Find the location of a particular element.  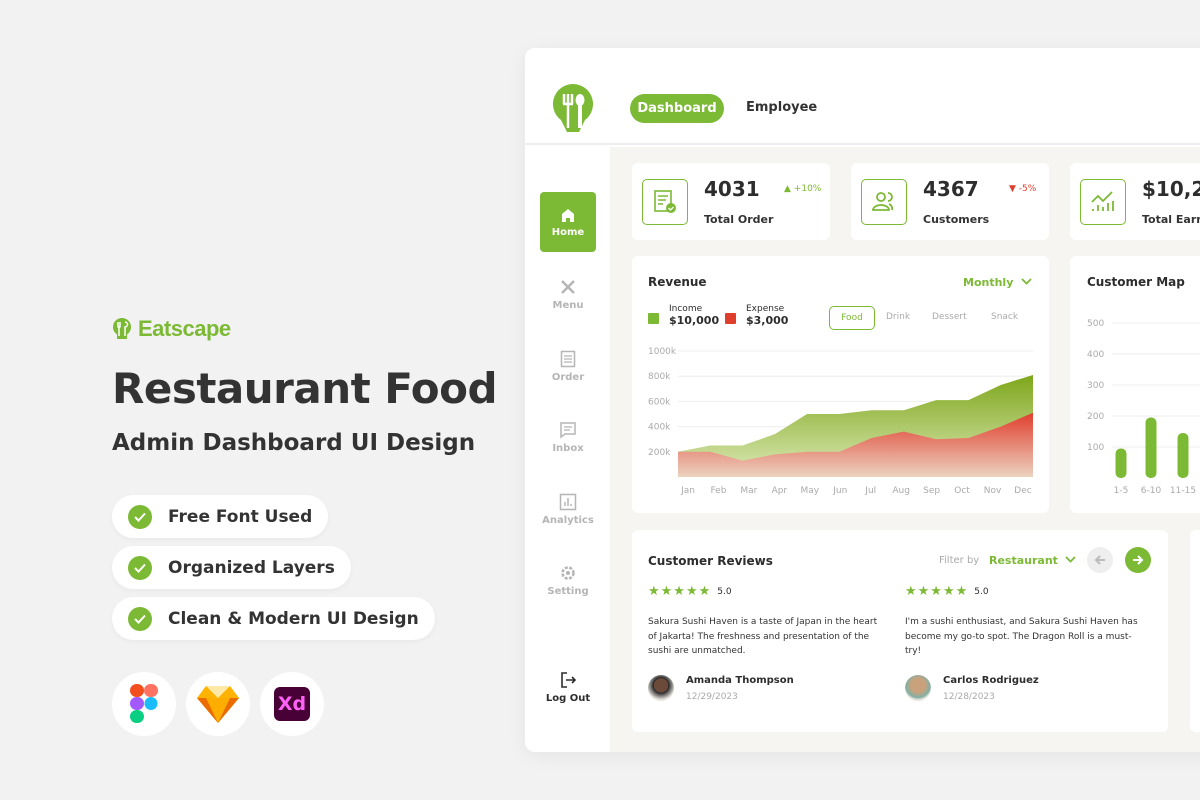

stat-change: ▲ +10% is located at coordinates (803, 189).